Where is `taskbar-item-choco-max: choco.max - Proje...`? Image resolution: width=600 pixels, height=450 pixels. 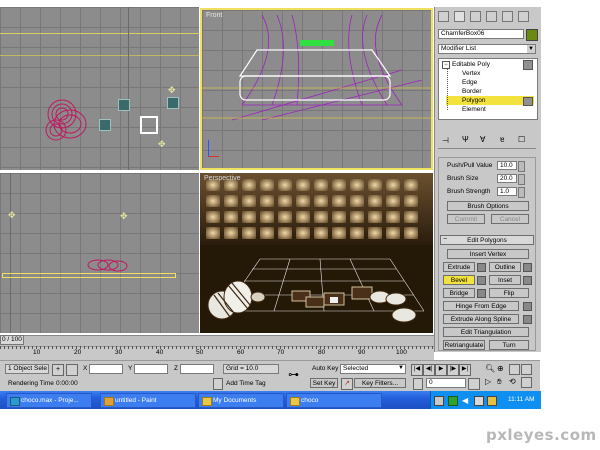 taskbar-item-choco-max: choco.max - Proje... is located at coordinates (49, 400).